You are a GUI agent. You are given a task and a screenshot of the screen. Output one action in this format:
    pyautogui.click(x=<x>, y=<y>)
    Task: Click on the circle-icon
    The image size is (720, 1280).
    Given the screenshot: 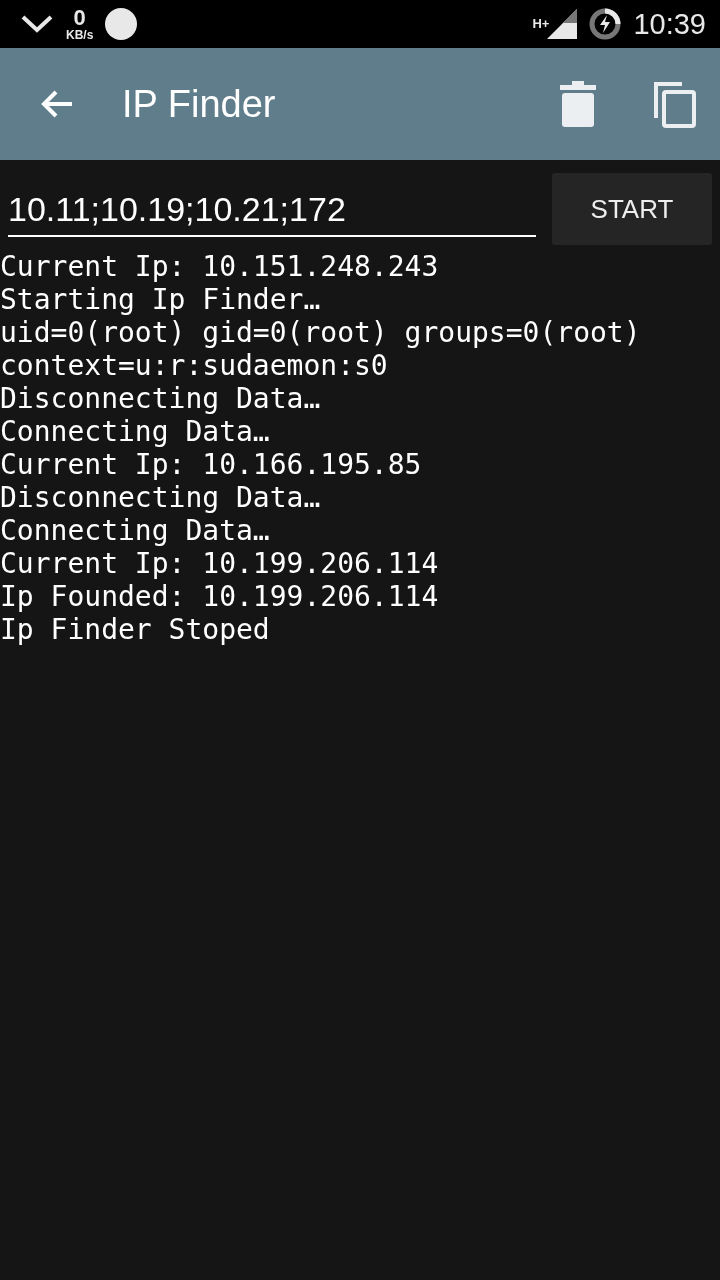 What is the action you would take?
    pyautogui.click(x=121, y=24)
    